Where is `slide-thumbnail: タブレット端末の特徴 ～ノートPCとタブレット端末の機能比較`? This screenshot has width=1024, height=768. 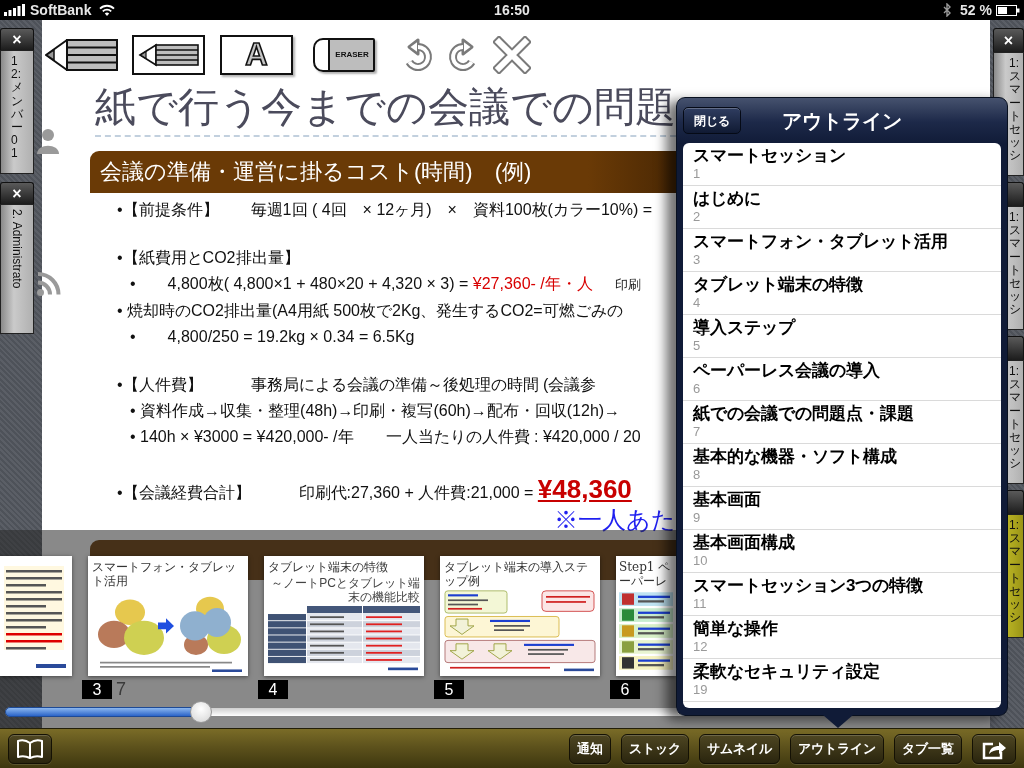 slide-thumbnail: タブレット端末の特徴 ～ノートPCとタブレット端末の機能比較 is located at coordinates (344, 616).